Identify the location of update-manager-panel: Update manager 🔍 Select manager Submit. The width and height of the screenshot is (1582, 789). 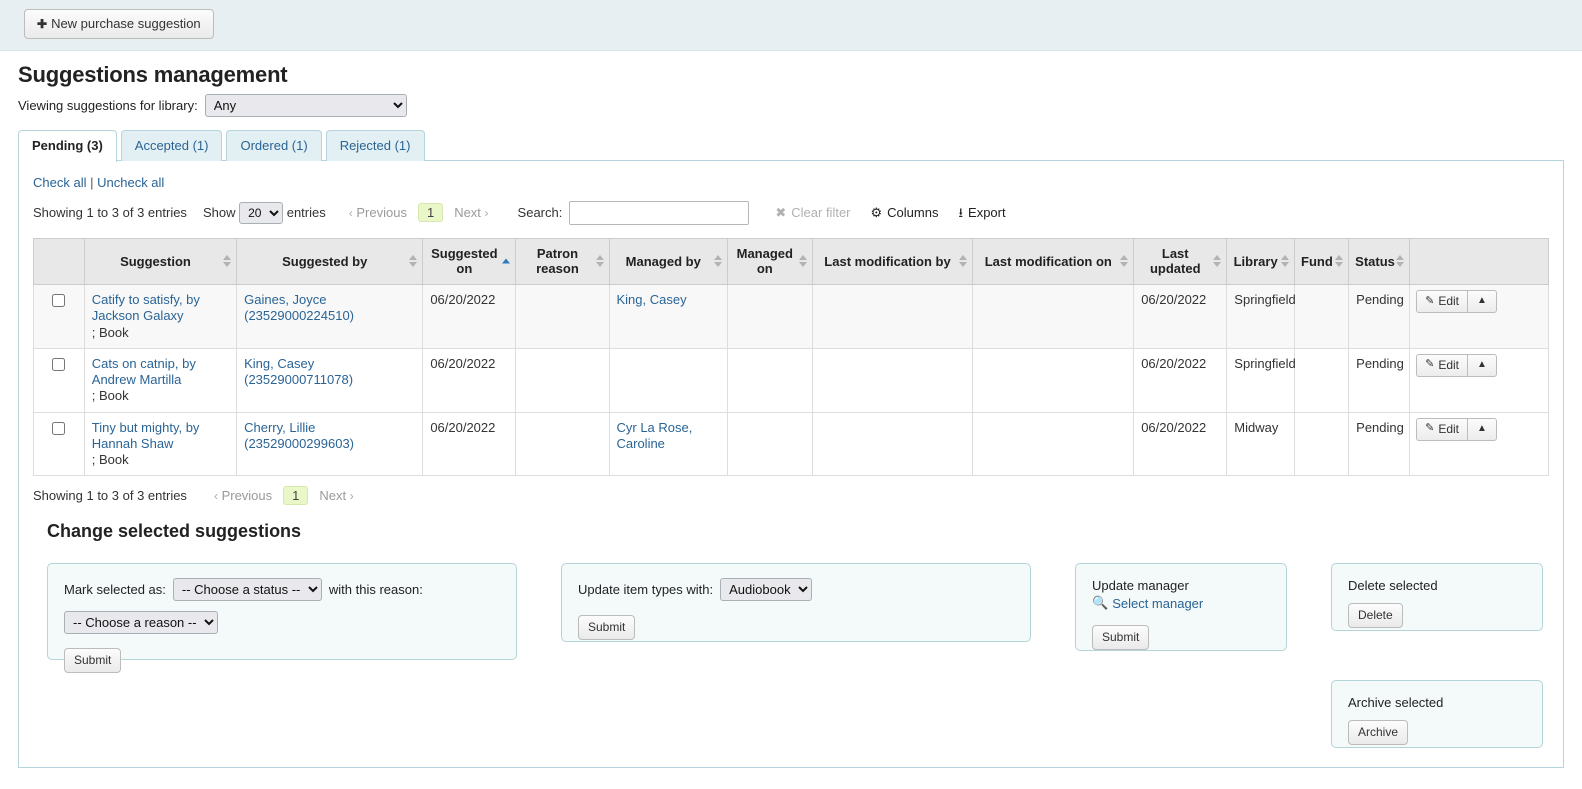
(1181, 607).